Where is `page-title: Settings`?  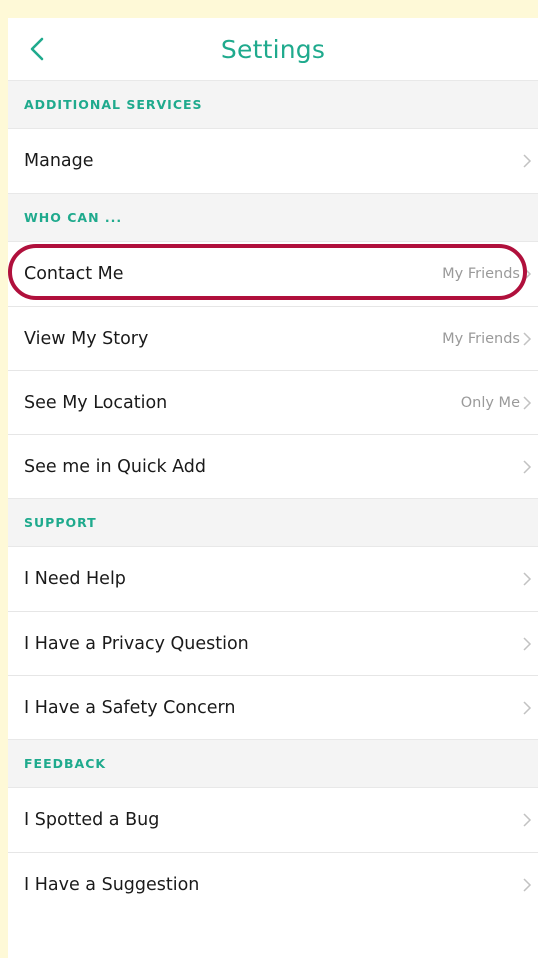
page-title: Settings is located at coordinates (273, 49).